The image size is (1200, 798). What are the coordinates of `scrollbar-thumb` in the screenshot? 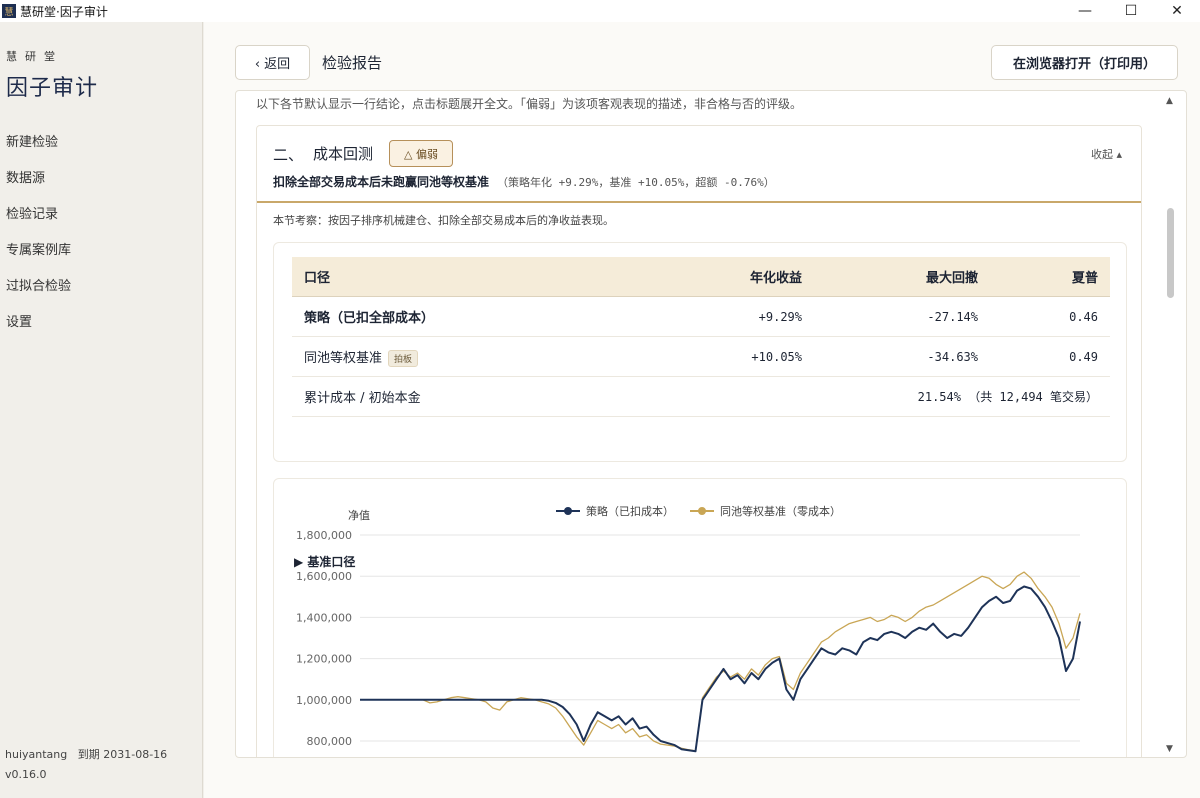 It's located at (1170, 253).